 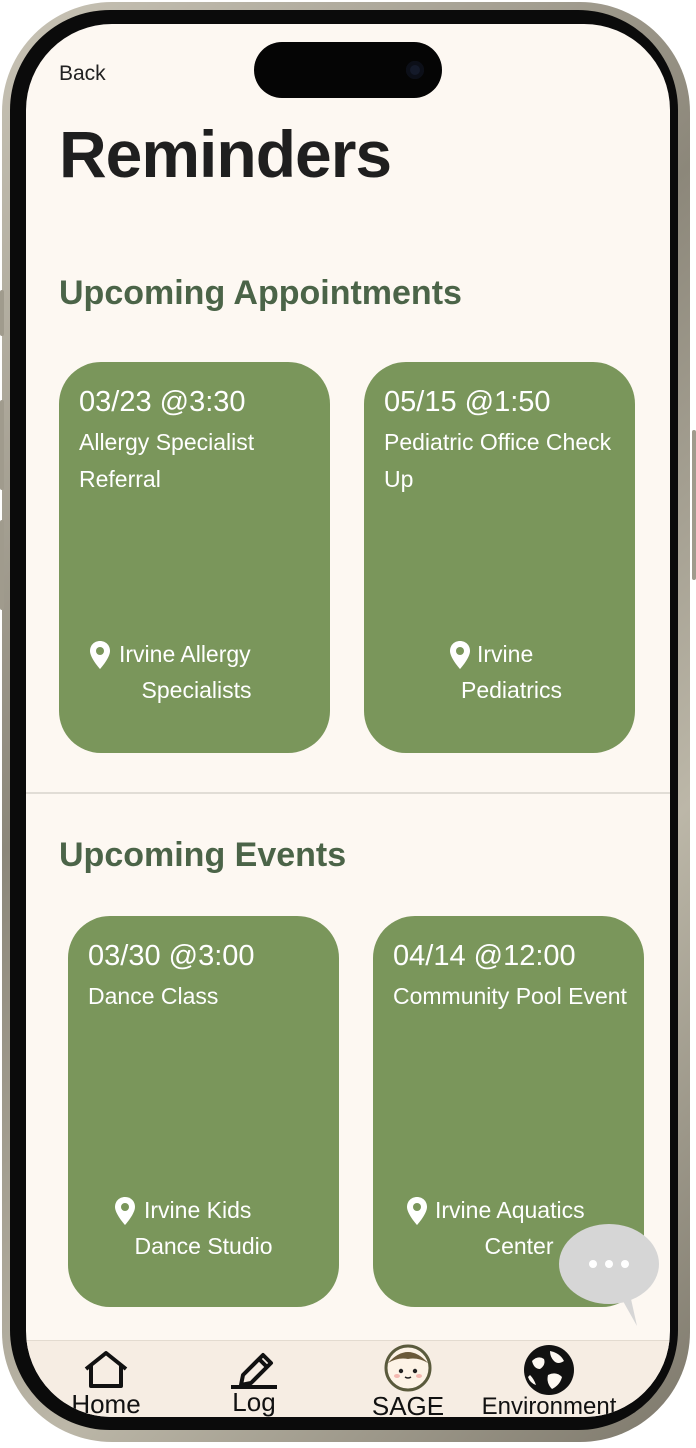 What do you see at coordinates (415, 70) in the screenshot?
I see `camera-icon` at bounding box center [415, 70].